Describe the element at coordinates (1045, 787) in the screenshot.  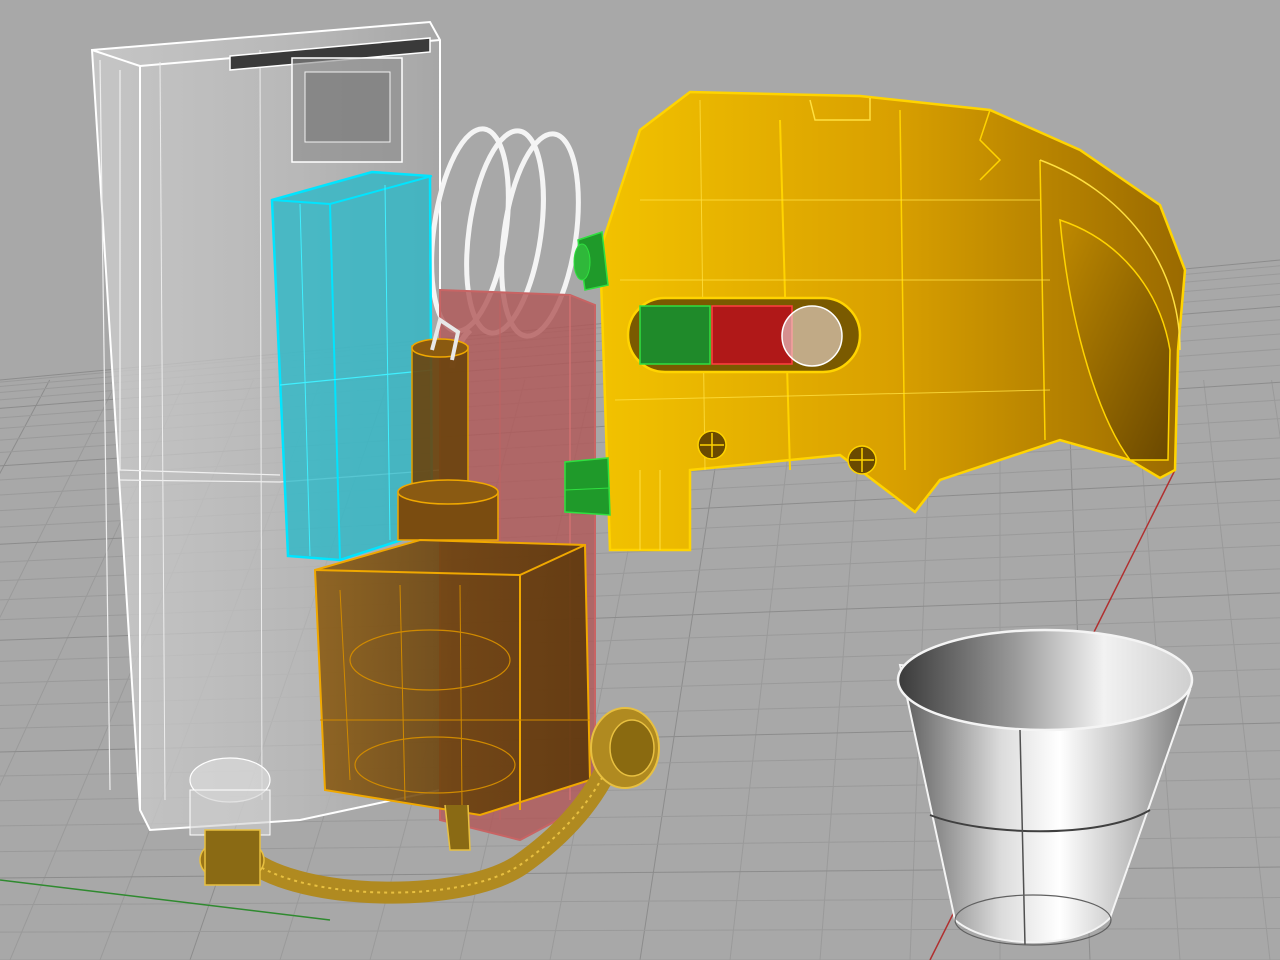
I see `drip-cup` at that location.